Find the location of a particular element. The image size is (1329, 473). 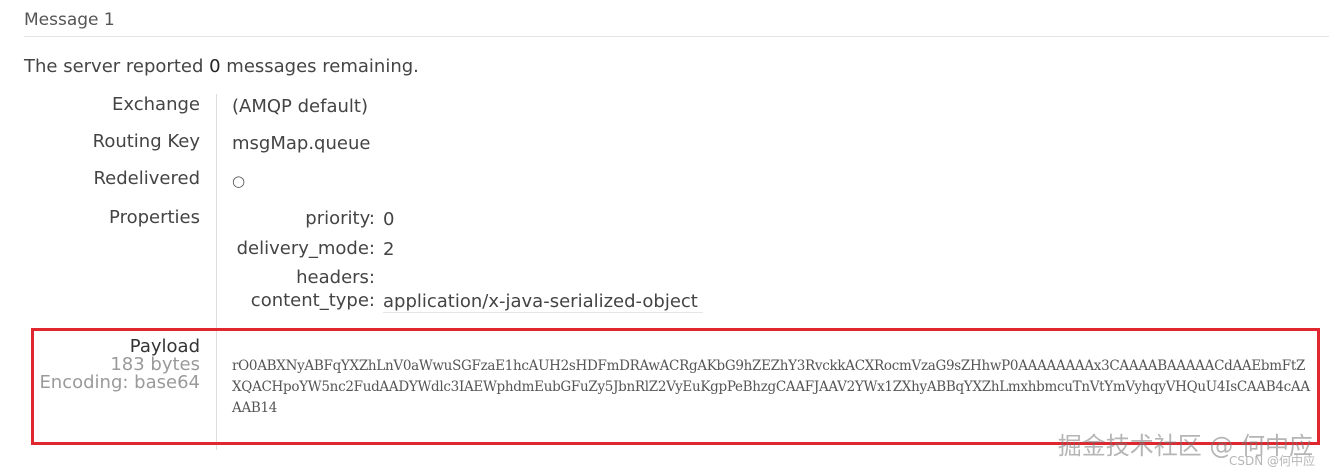

redelivered-label: Redelivered is located at coordinates (146, 178).